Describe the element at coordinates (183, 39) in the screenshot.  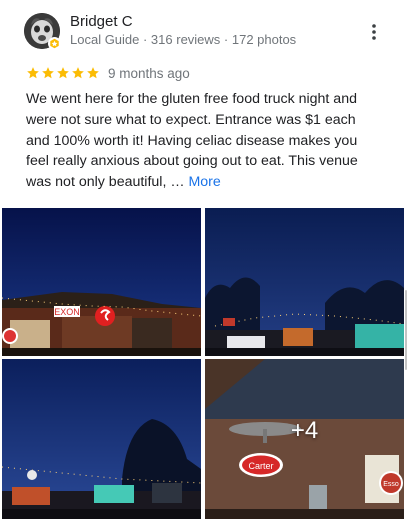
I see `reviewer-meta: Local Guide · 316 reviews · 172 photos` at that location.